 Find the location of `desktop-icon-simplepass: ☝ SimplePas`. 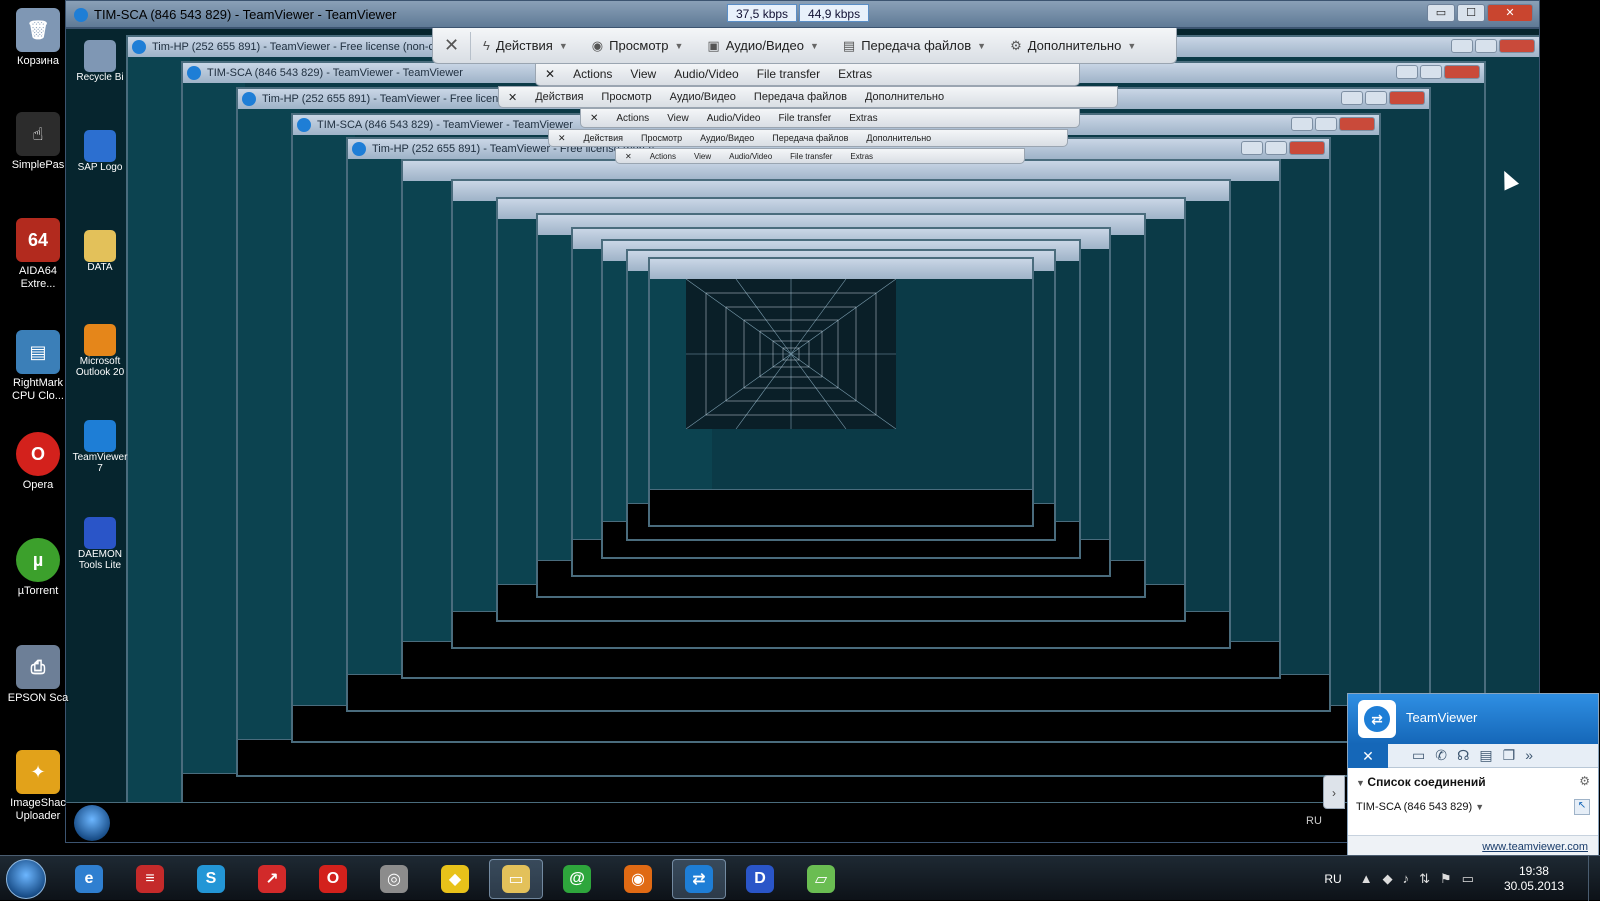

desktop-icon-simplepass: ☝ SimplePas is located at coordinates (38, 142).